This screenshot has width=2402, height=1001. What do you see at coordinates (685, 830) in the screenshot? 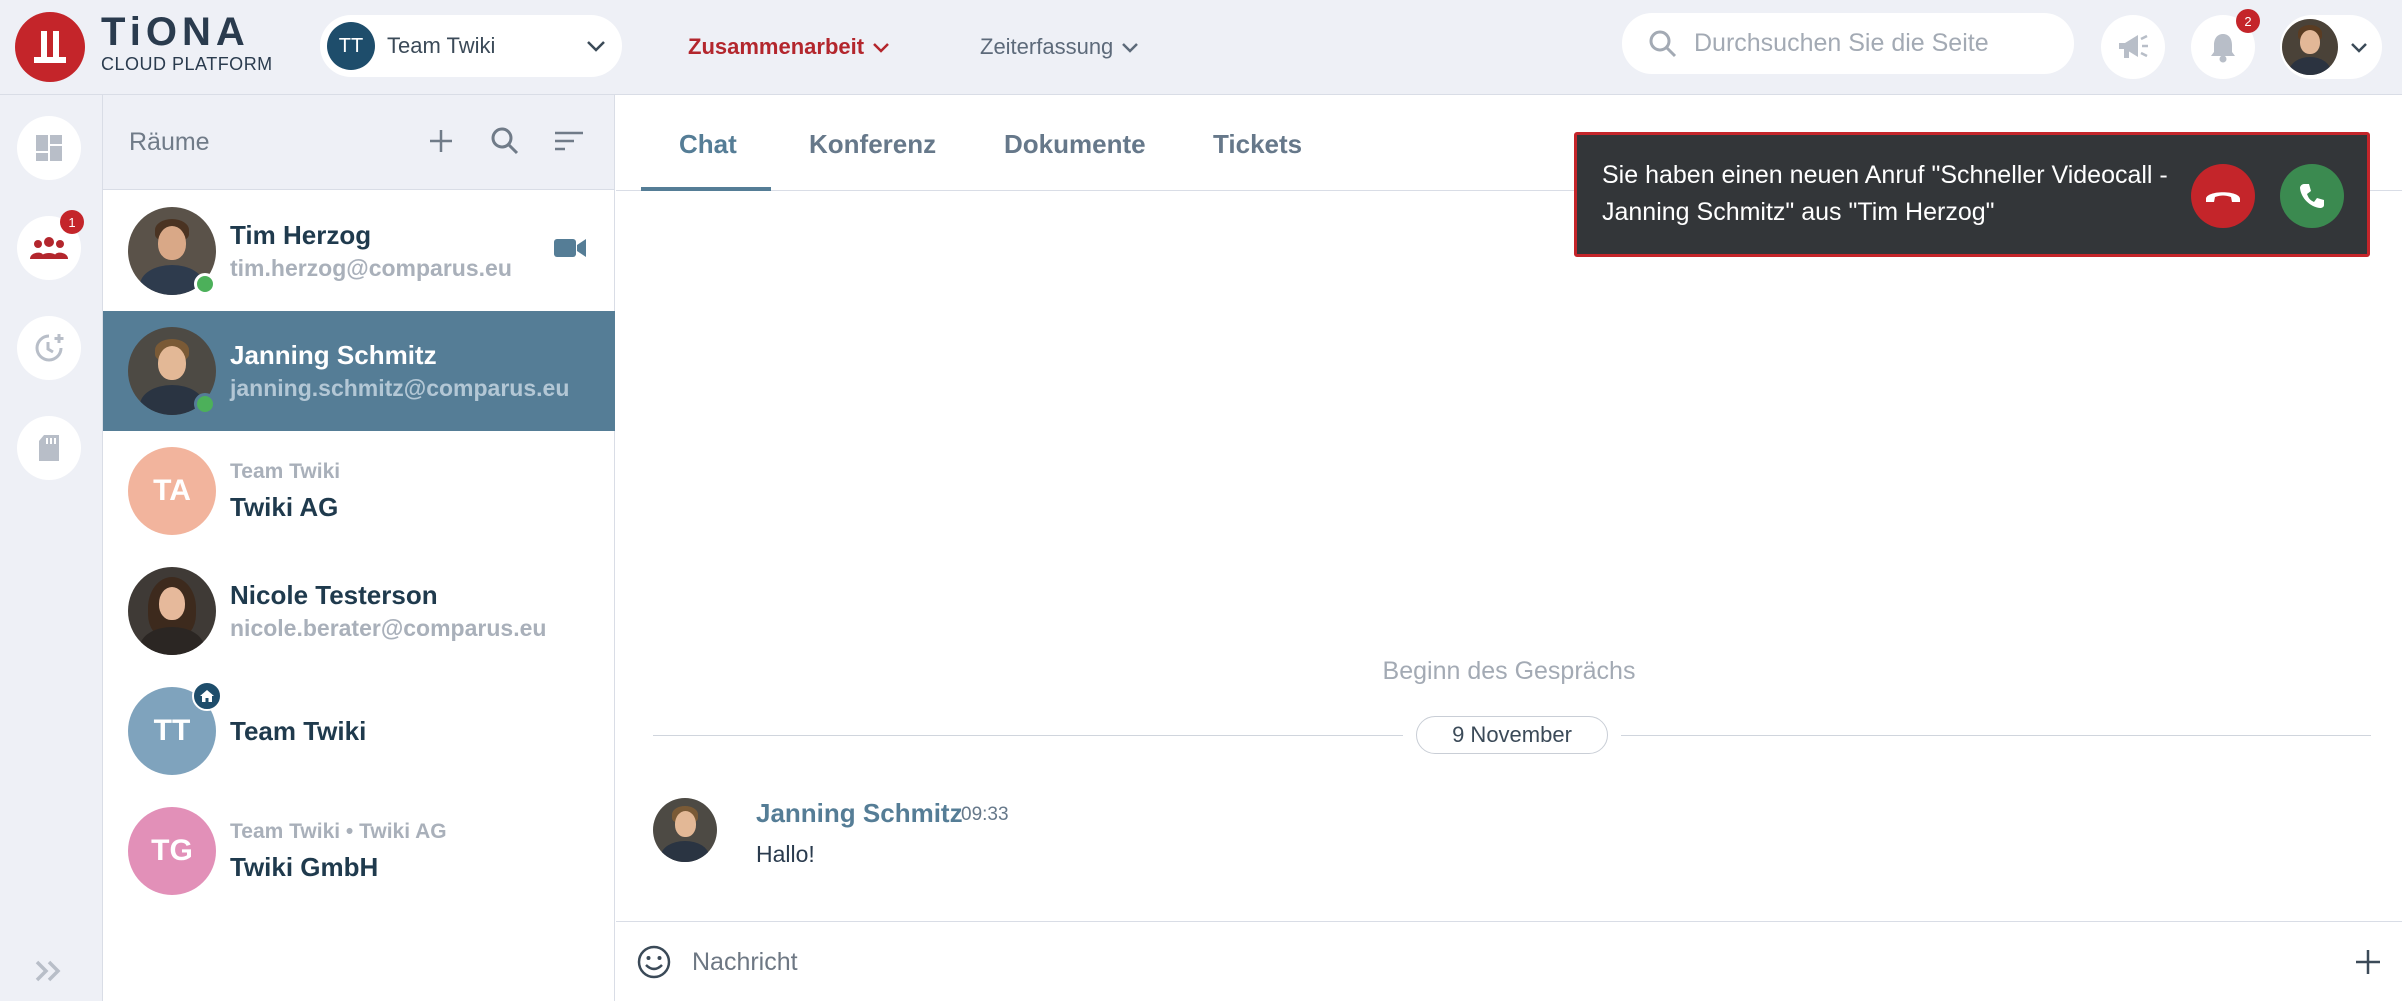
I see `message-avatar` at bounding box center [685, 830].